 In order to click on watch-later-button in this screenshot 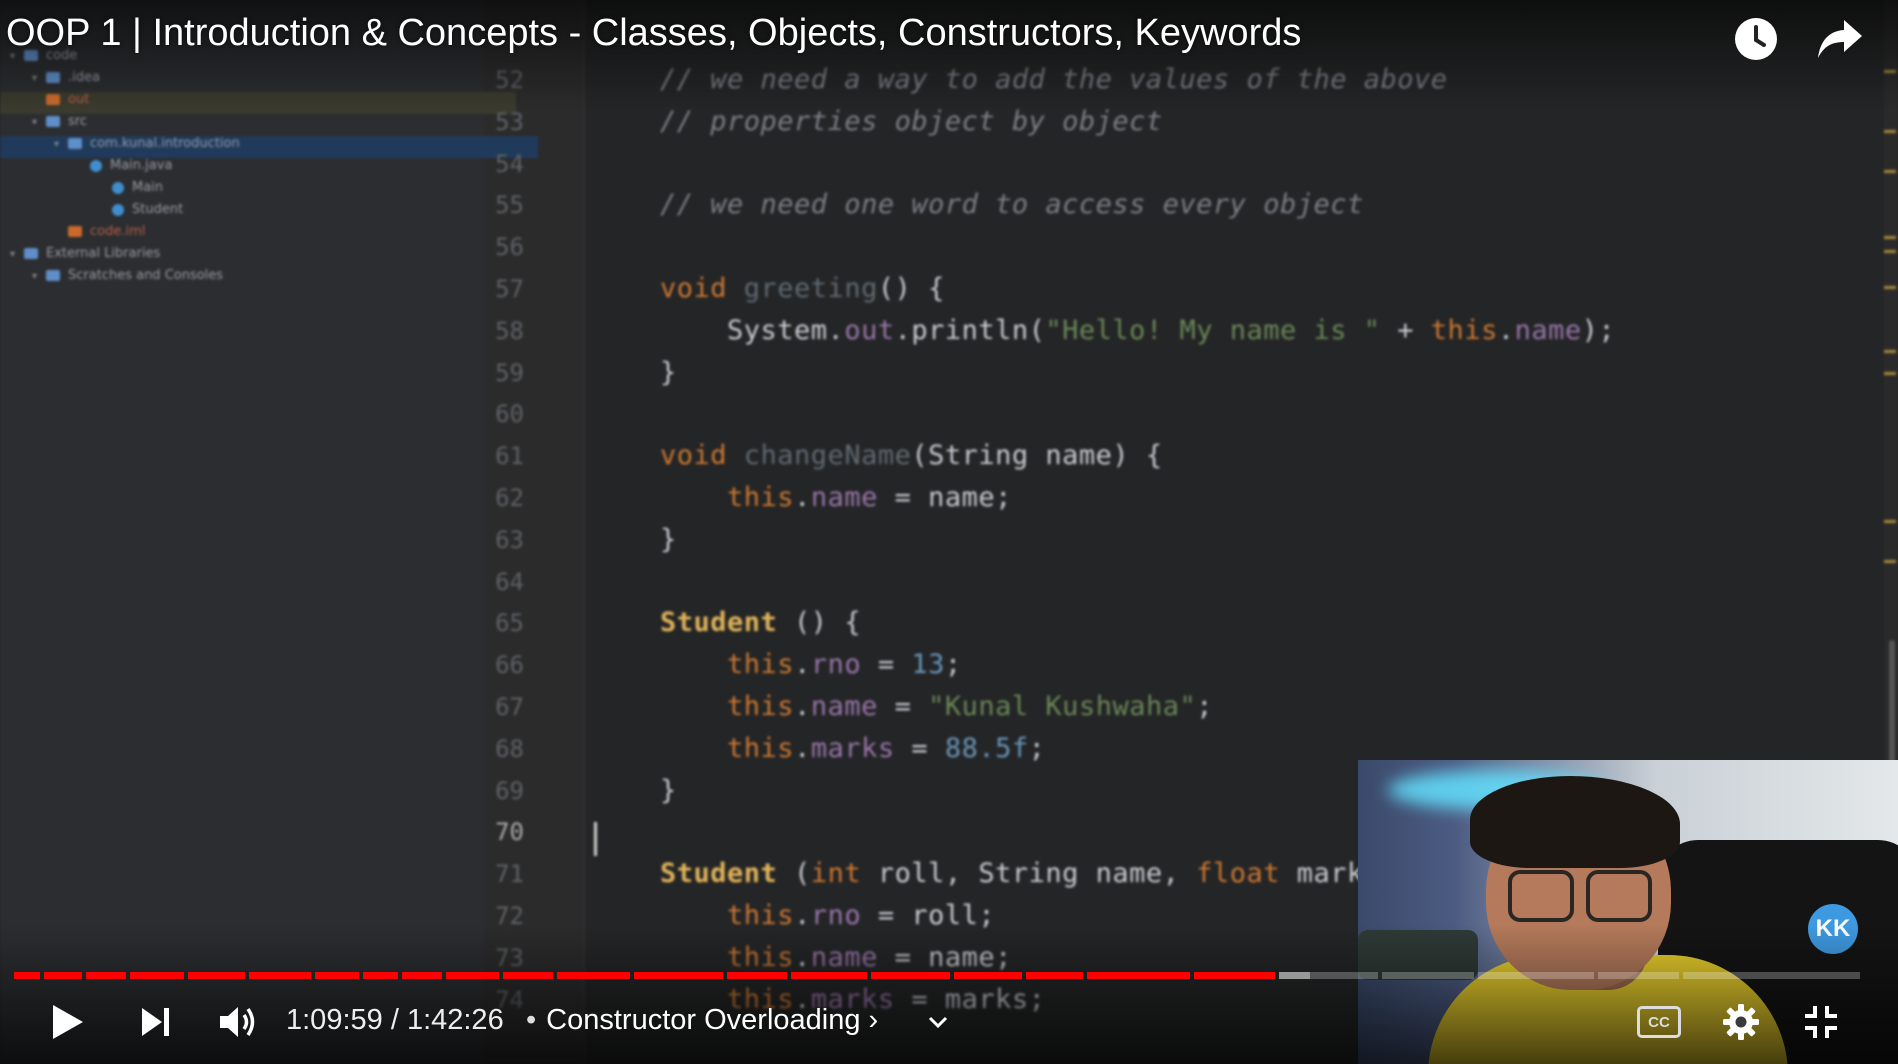, I will do `click(1756, 39)`.